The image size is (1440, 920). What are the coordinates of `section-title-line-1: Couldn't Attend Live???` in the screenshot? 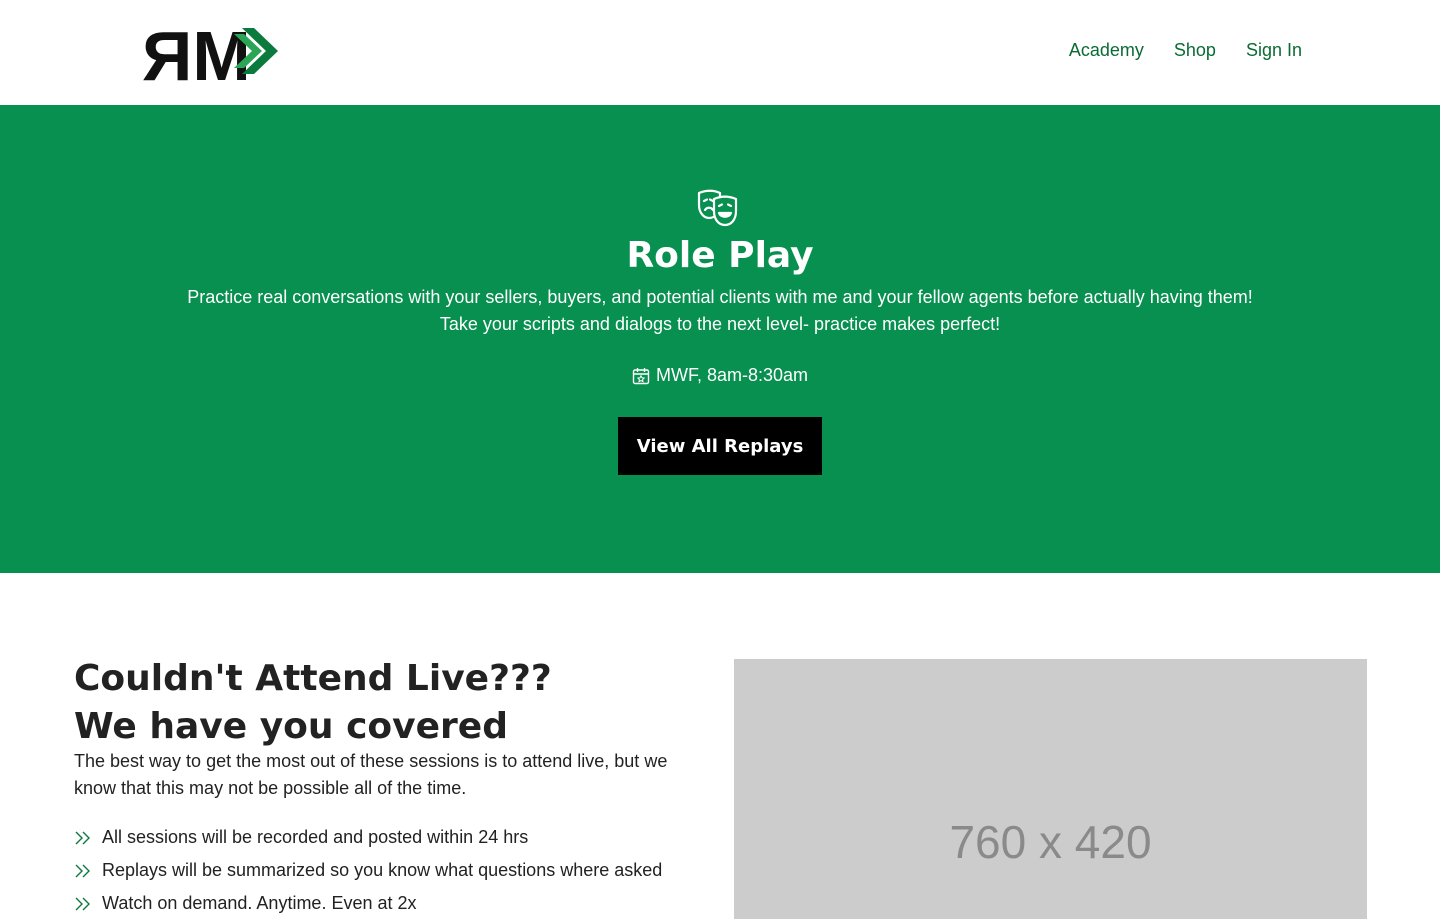 It's located at (313, 678).